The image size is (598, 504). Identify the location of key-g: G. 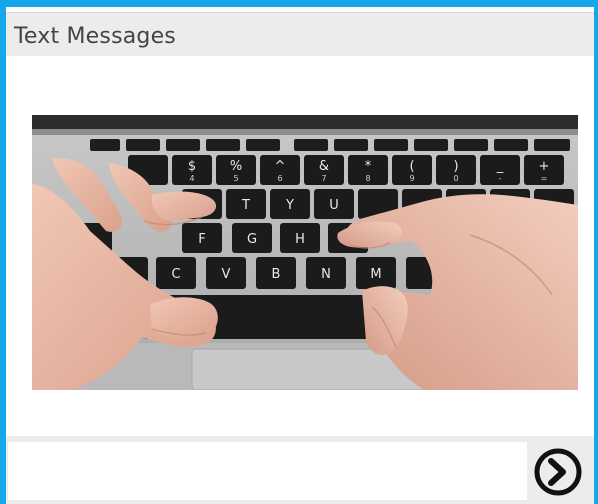
(252, 239).